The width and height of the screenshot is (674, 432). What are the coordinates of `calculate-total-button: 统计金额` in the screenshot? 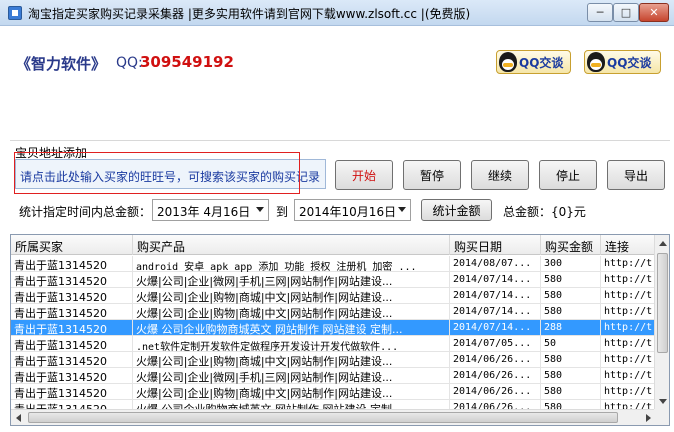 It's located at (456, 210).